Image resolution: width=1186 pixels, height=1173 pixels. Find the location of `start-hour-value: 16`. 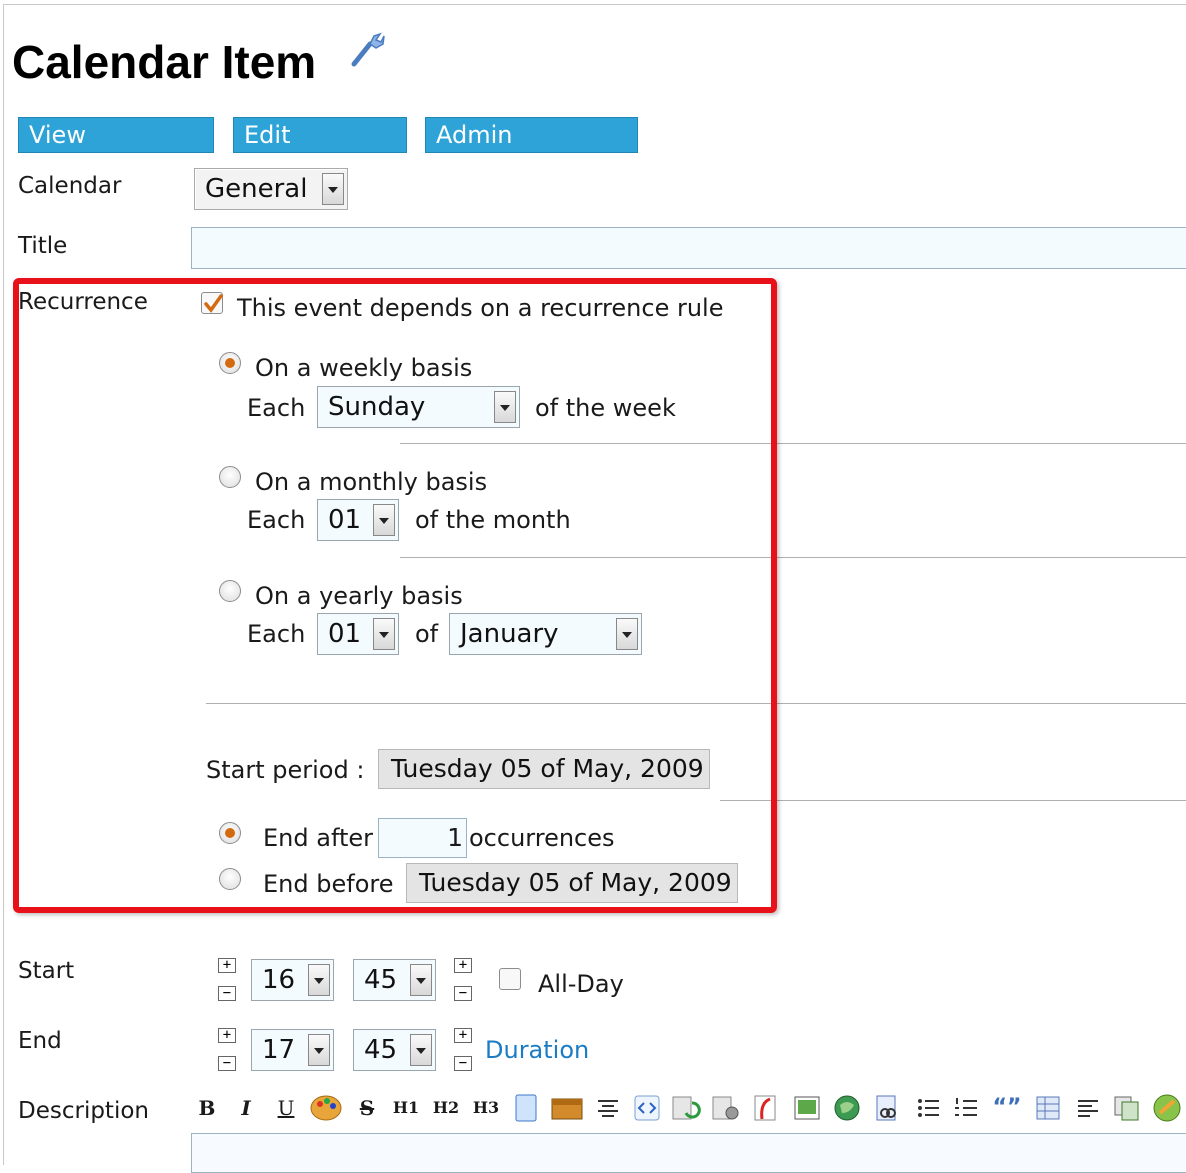

start-hour-value: 16 is located at coordinates (279, 980).